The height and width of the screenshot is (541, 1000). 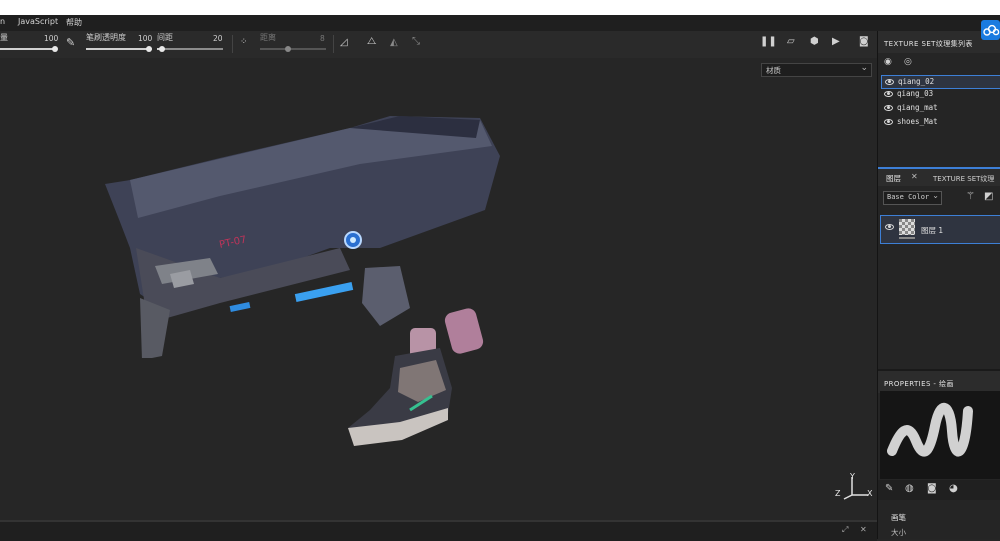 I want to click on distance-value: 8, so click(x=322, y=38).